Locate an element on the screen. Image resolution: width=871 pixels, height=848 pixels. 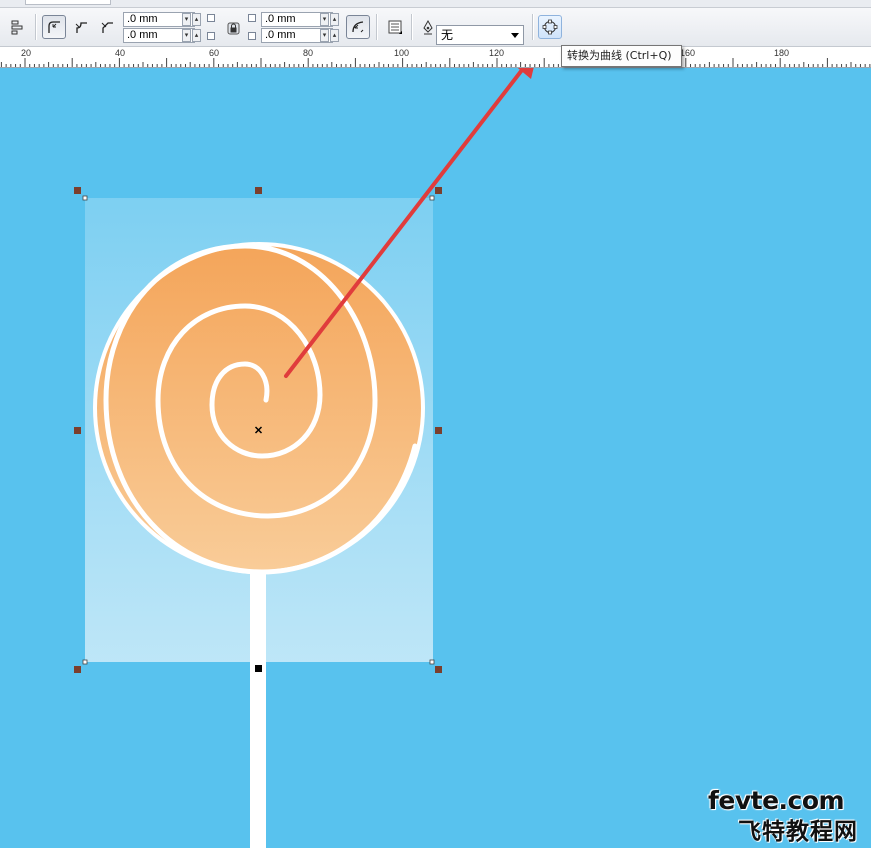
ruler-label: 100 is located at coordinates (402, 53).